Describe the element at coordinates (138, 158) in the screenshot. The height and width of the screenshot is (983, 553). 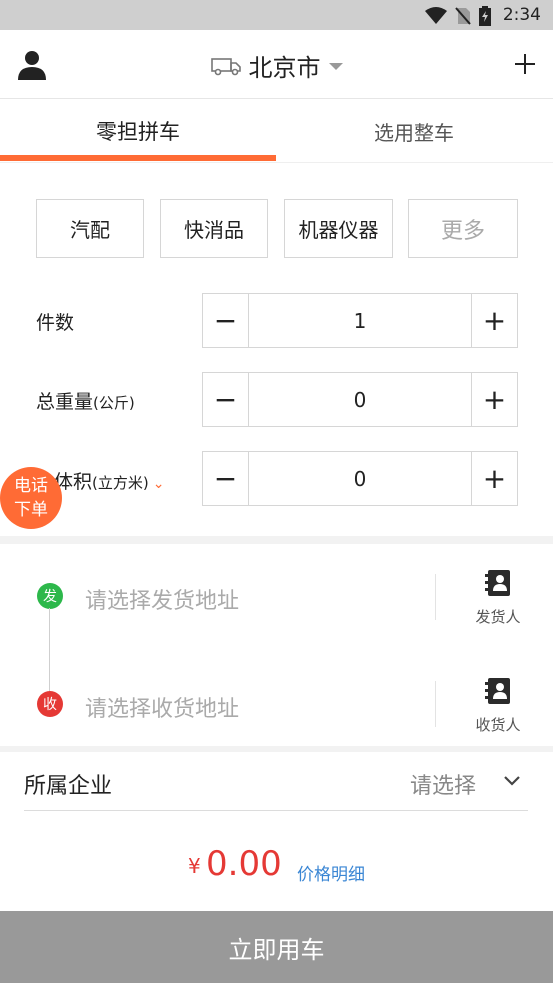
I see `active-tab-indicator` at that location.